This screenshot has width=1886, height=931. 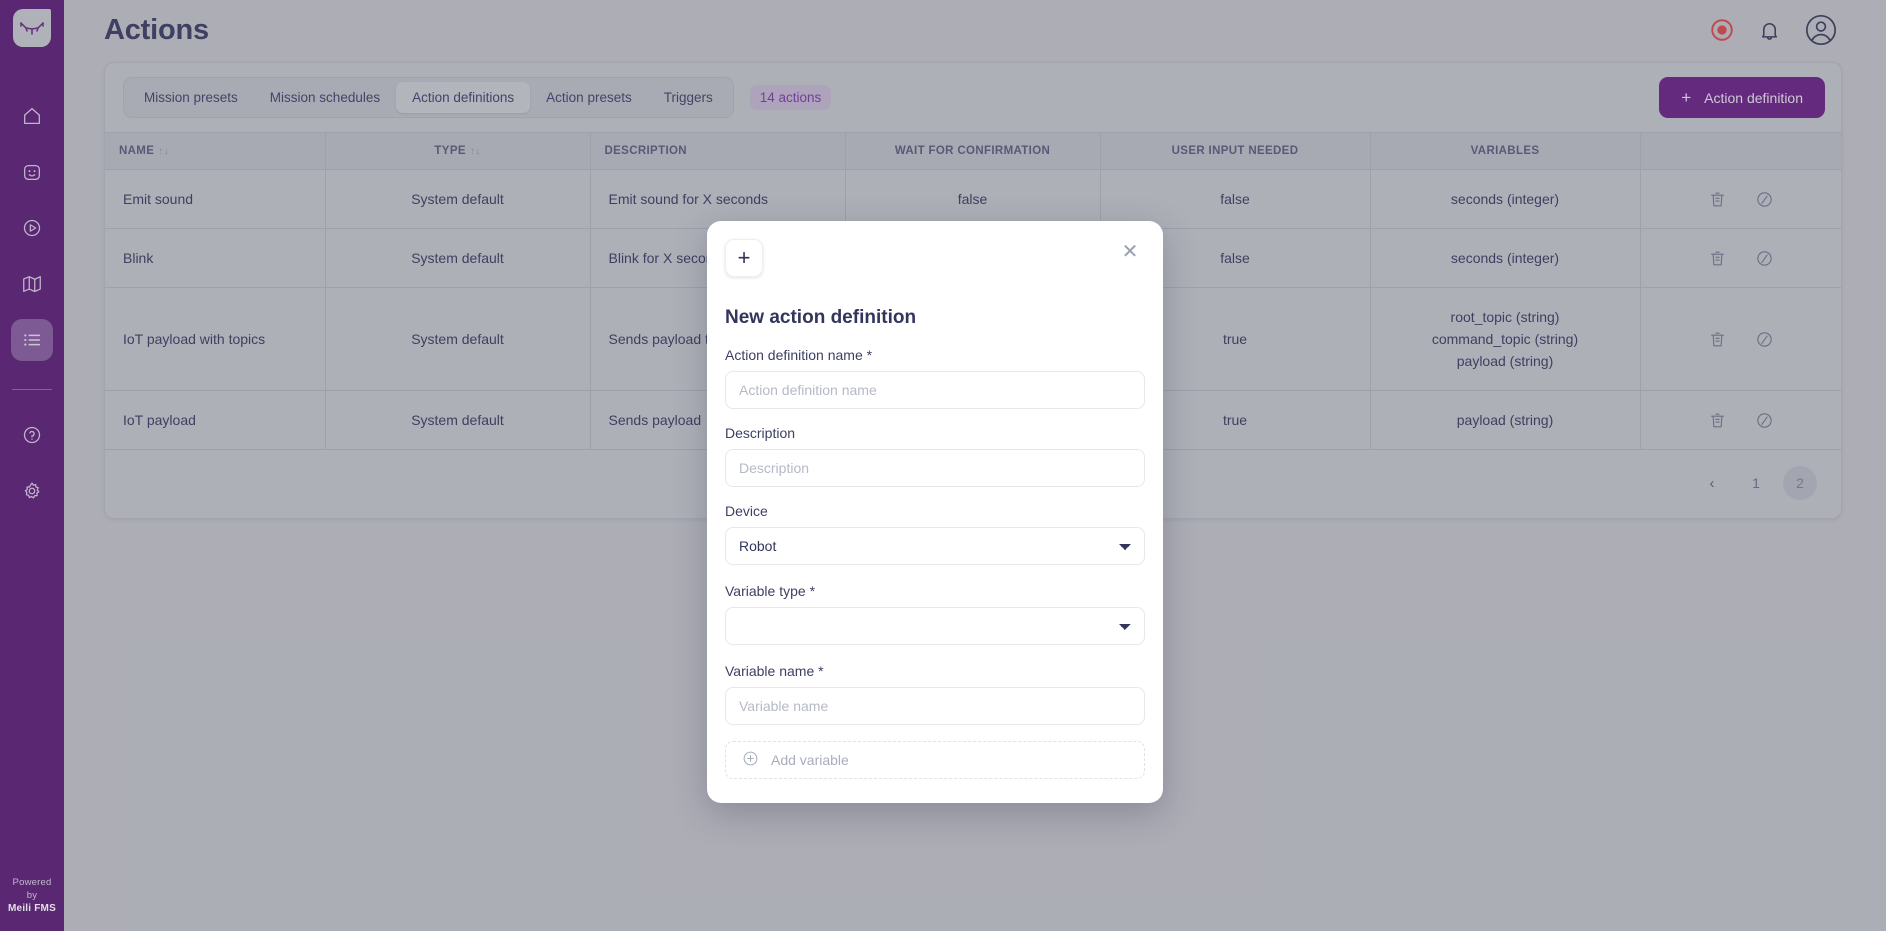 What do you see at coordinates (770, 591) in the screenshot?
I see `label-variable-type: Variable type *` at bounding box center [770, 591].